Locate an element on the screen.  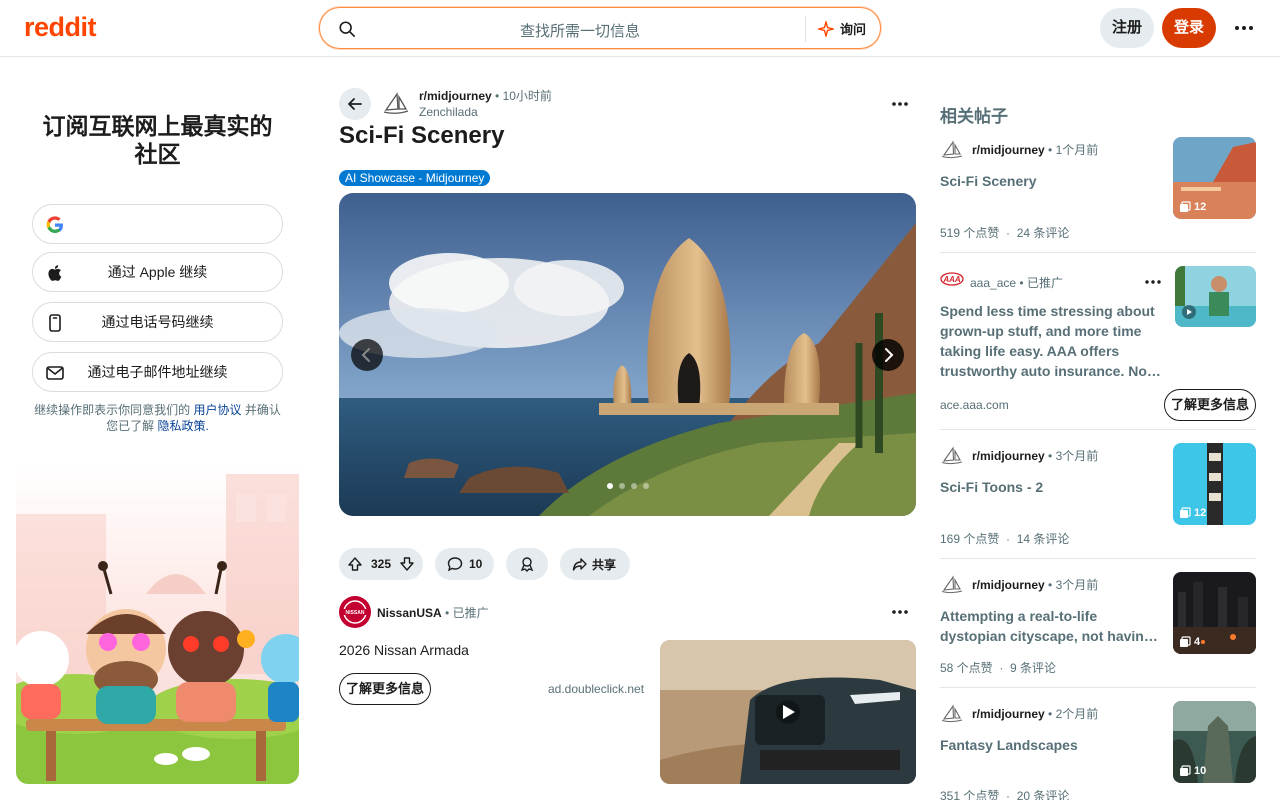
ad-video is located at coordinates (788, 712).